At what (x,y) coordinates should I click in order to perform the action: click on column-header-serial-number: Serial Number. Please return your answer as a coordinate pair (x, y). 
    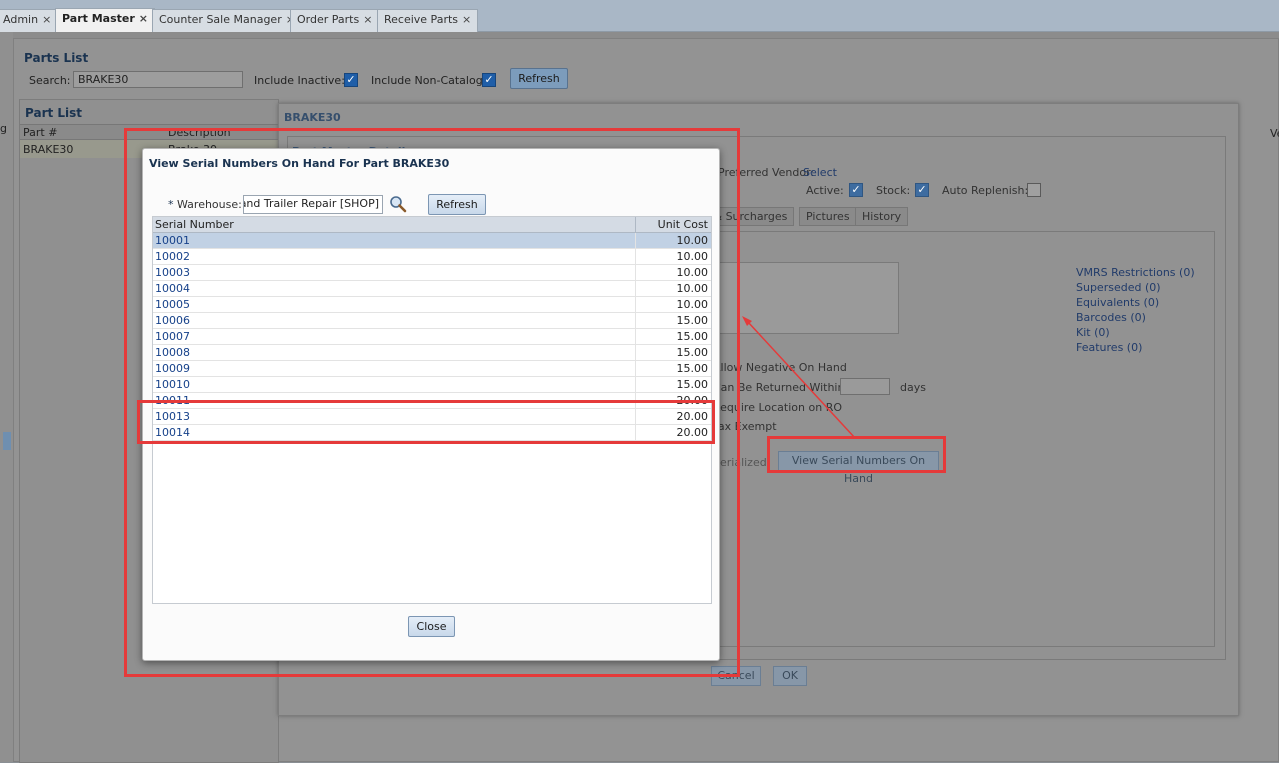
    Looking at the image, I should click on (194, 224).